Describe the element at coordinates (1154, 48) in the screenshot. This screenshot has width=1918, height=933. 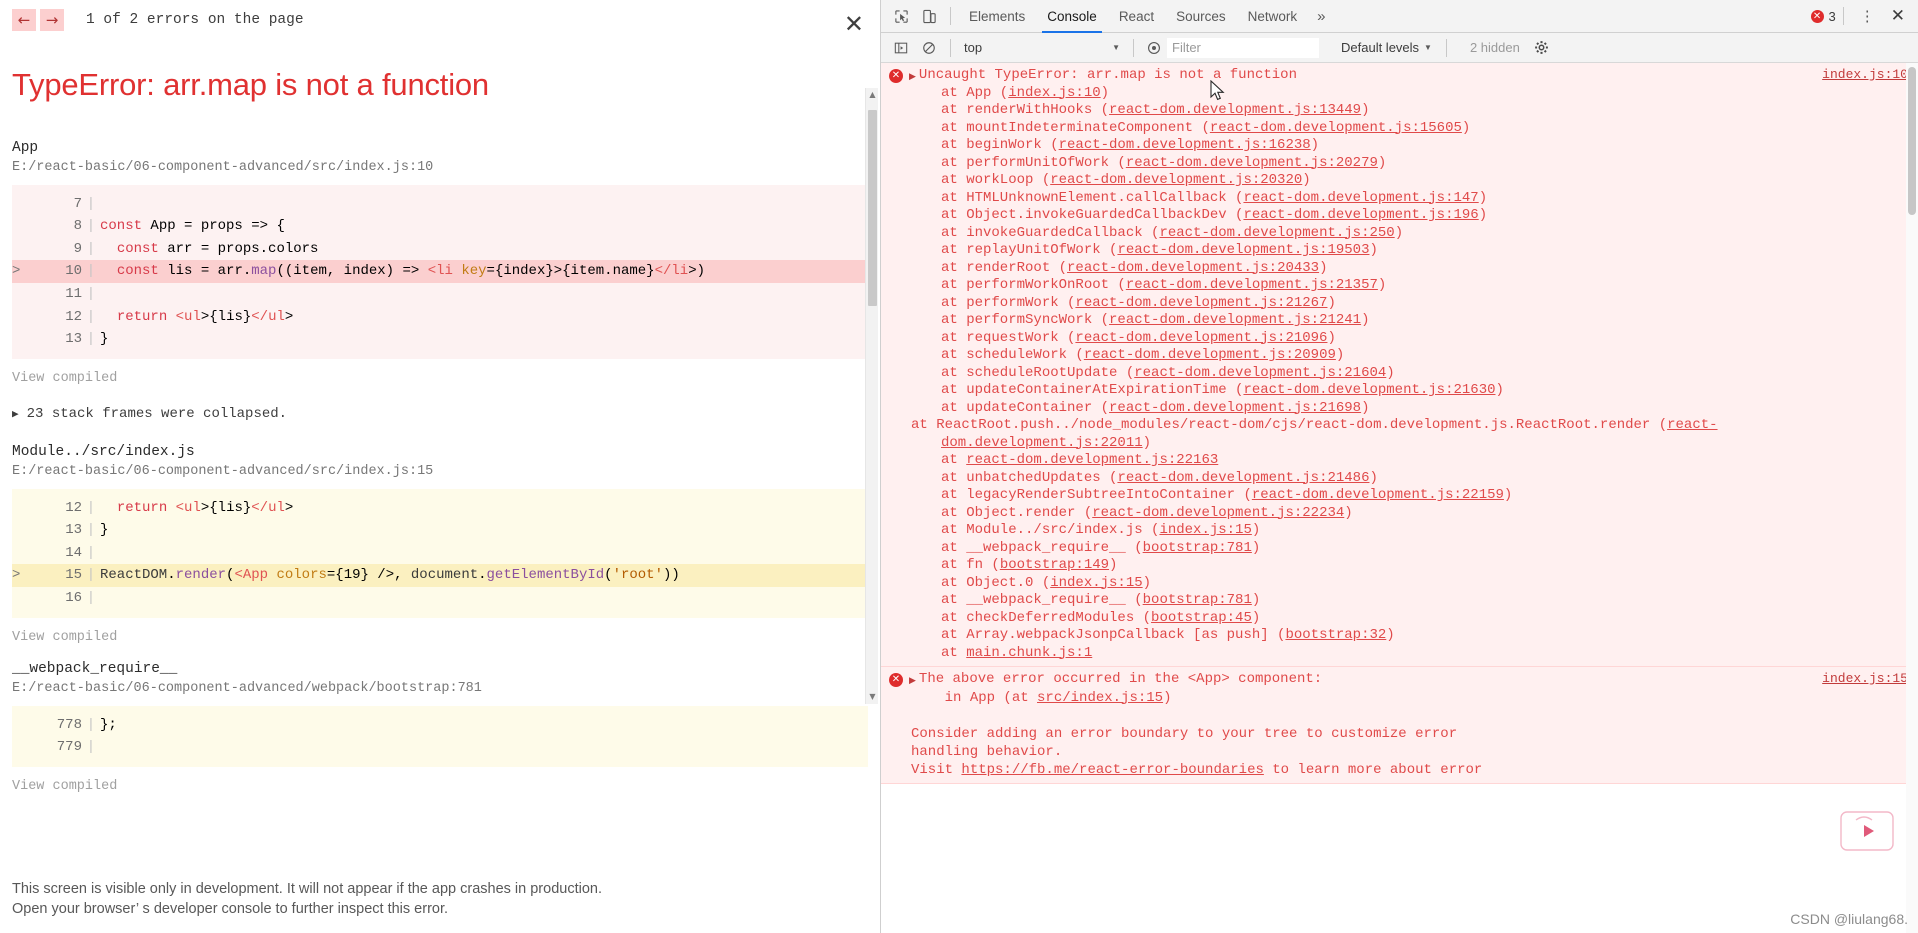
I see `live-expression-icon` at that location.